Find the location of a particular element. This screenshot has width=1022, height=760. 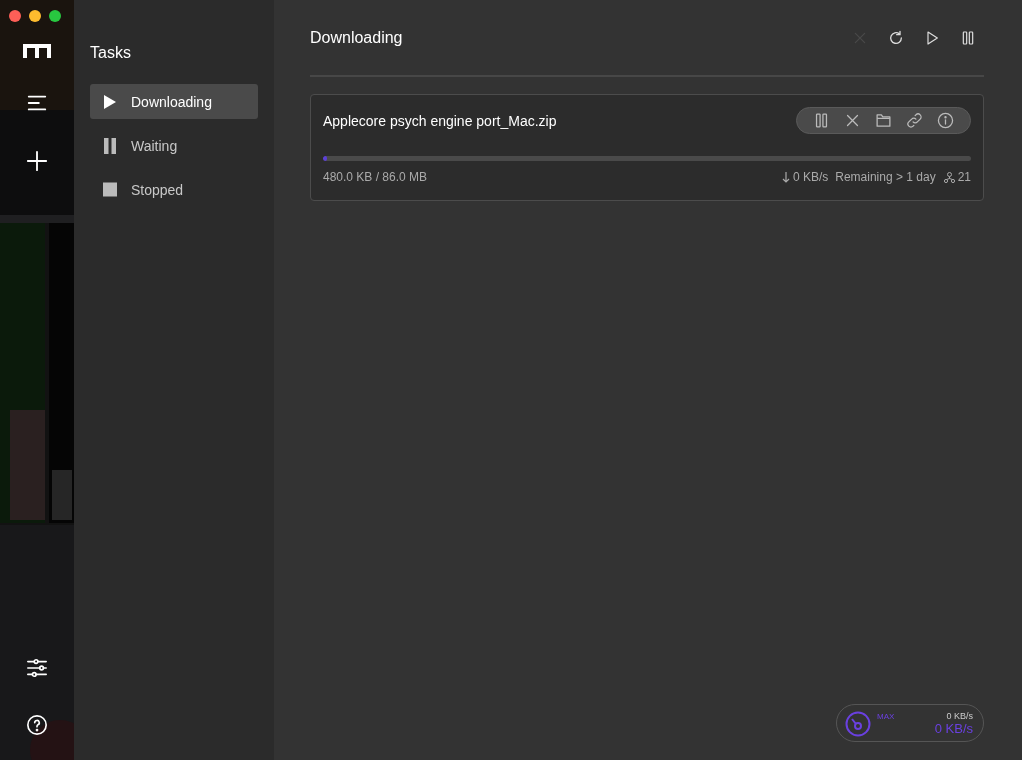

task-card: Applecore psych engine port_Mac.zip 480.0 KB / 86.0 MB 0 KB/s Remaining > 1 day 21 is located at coordinates (647, 147).